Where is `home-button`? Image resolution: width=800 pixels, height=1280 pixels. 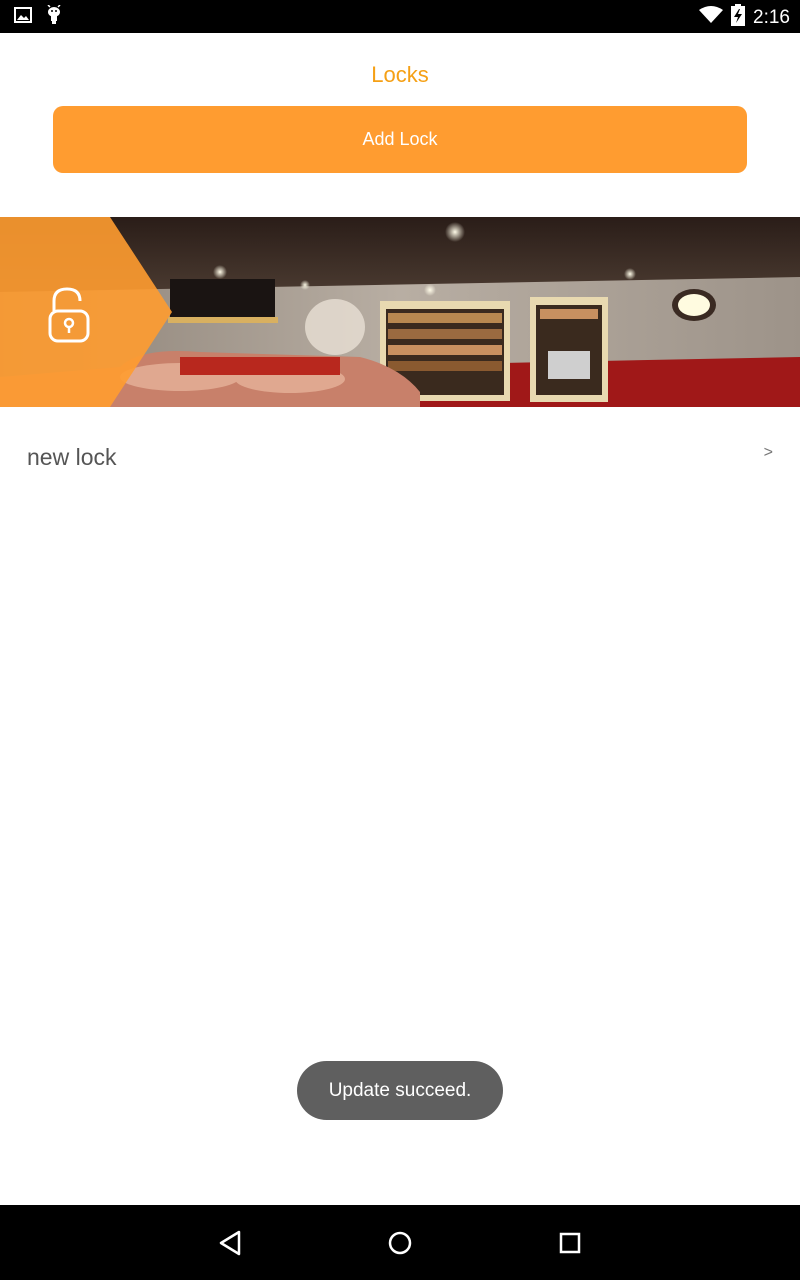 home-button is located at coordinates (400, 1245).